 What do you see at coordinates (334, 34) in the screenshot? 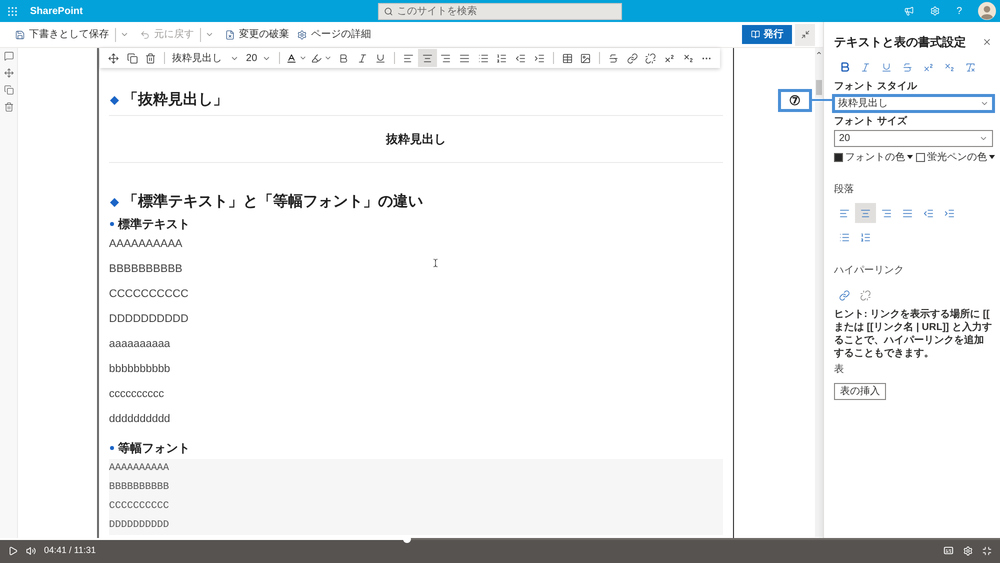
I see `command-button: ページの詳細` at bounding box center [334, 34].